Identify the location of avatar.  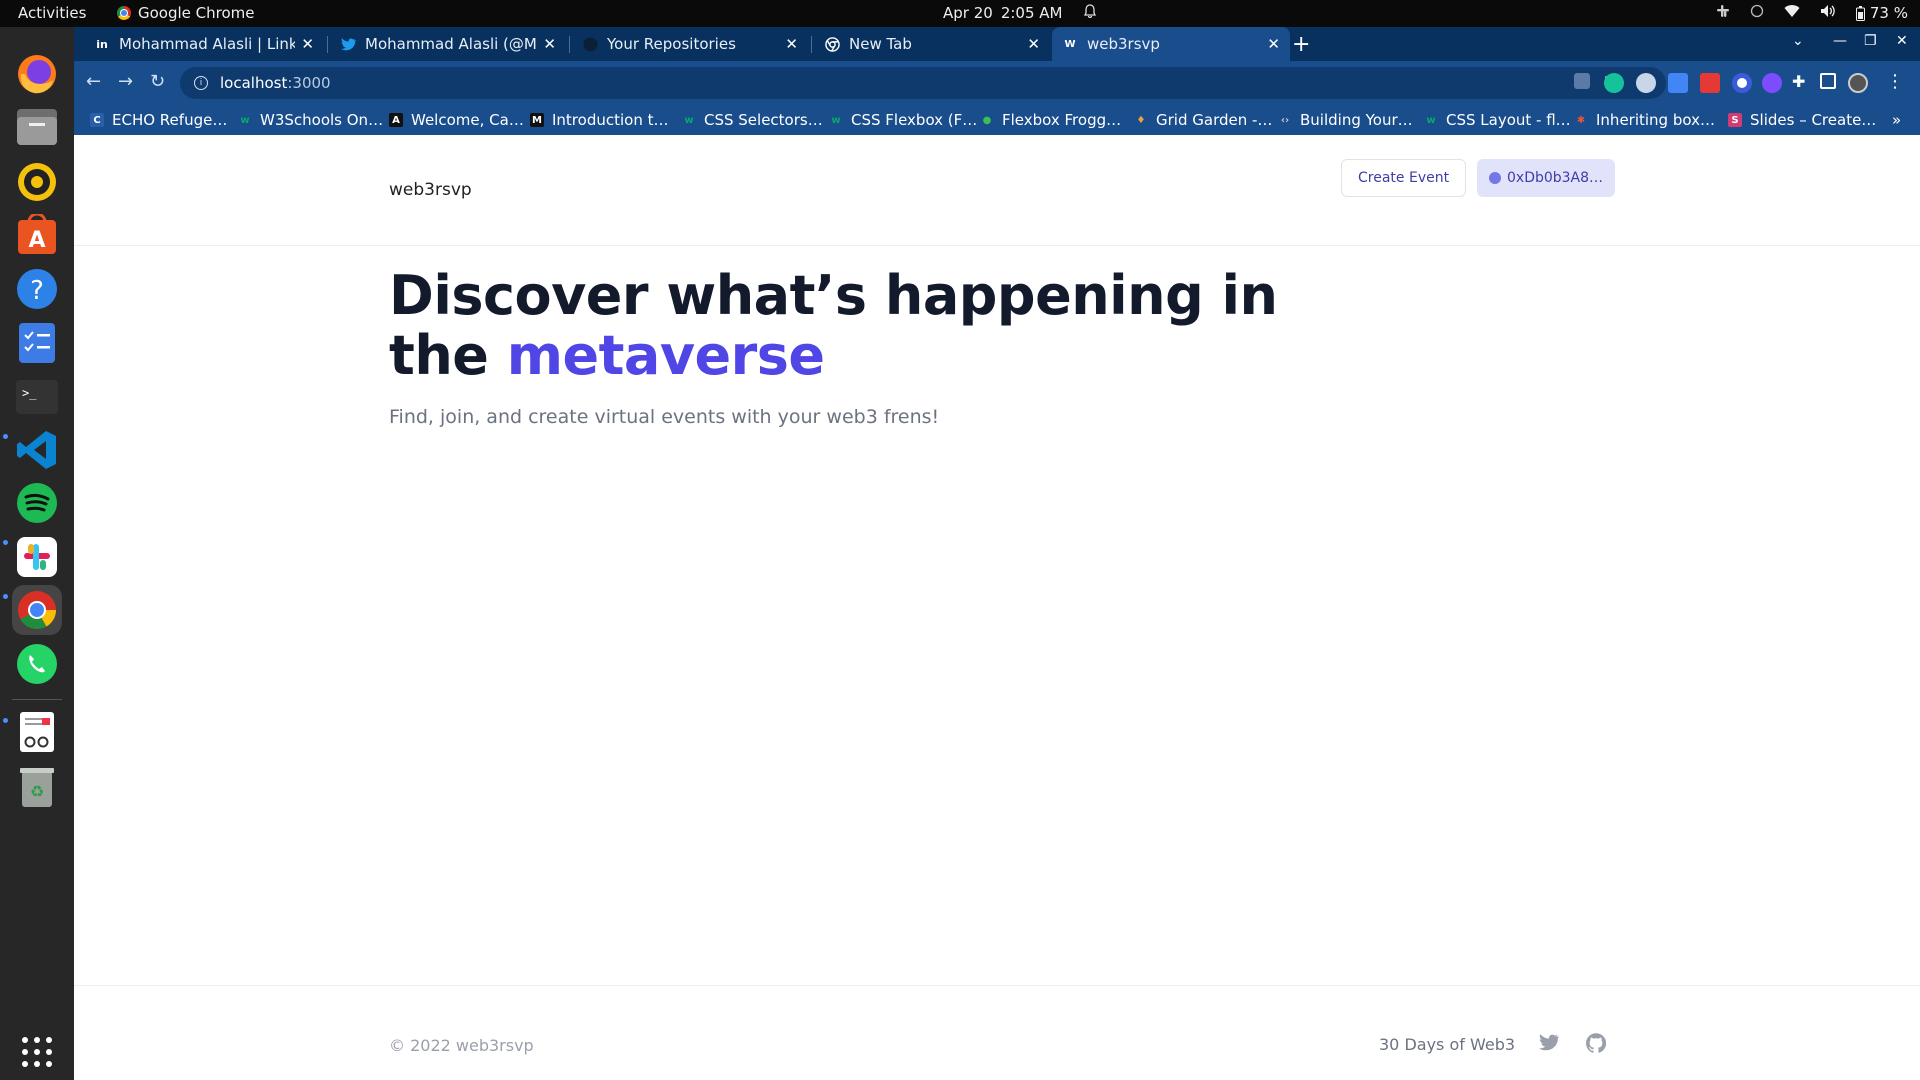
(1858, 83).